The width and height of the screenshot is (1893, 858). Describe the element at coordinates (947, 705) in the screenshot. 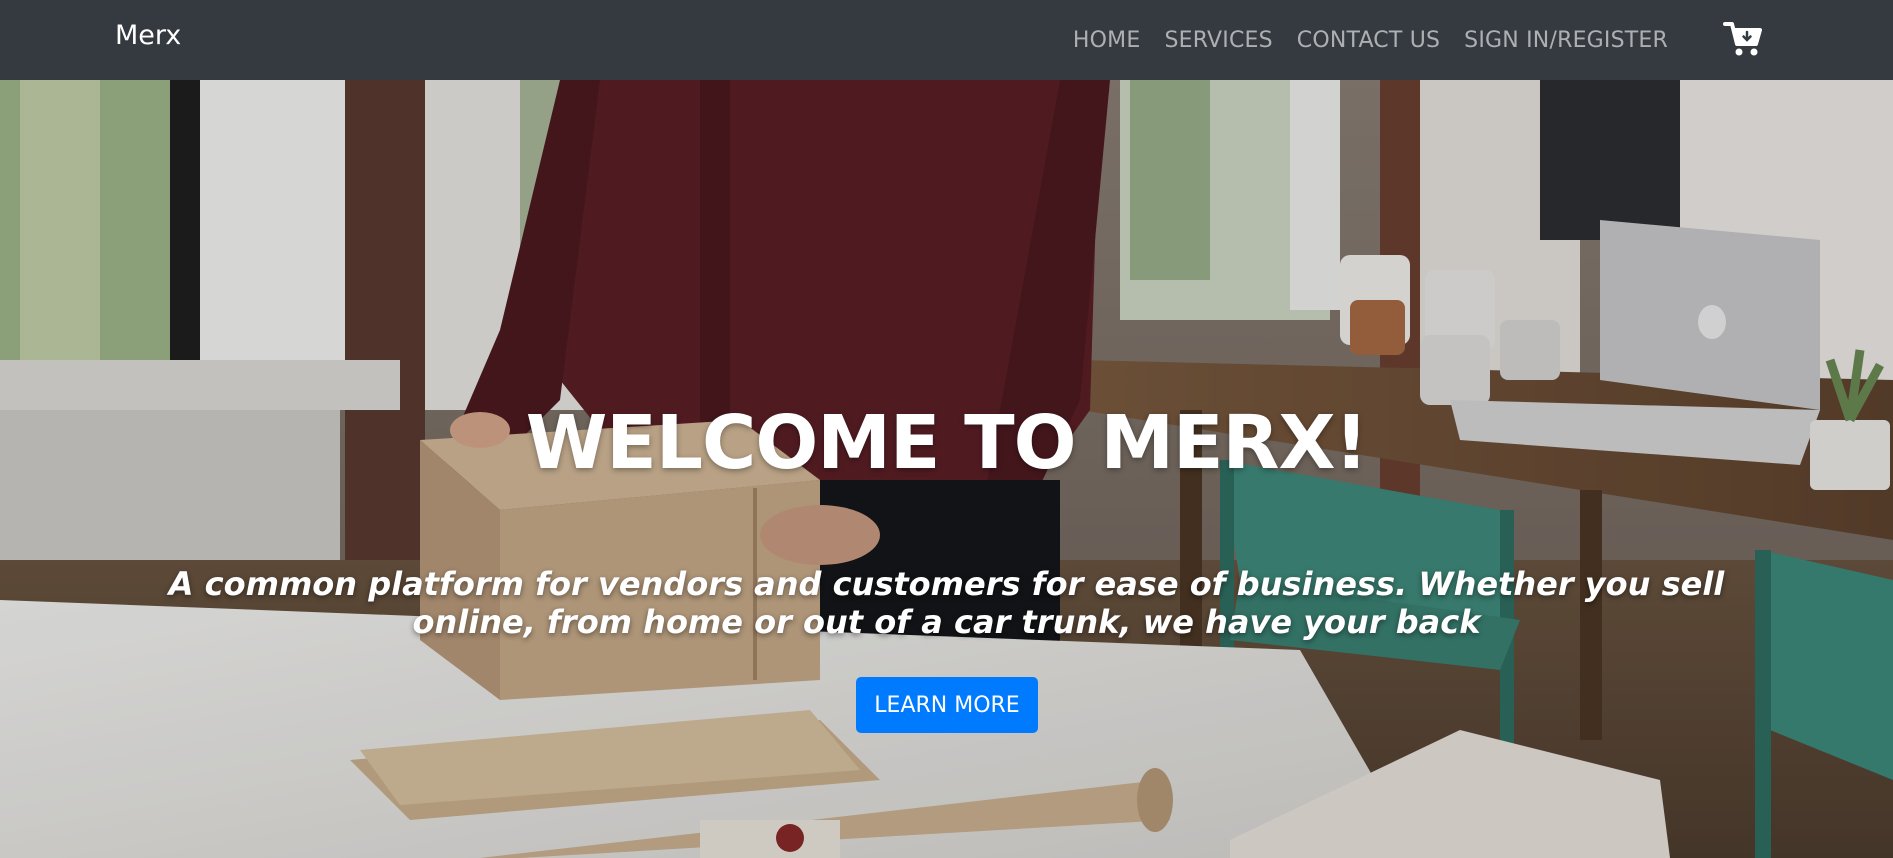

I see `learn-more-button: LEARN MORE` at that location.